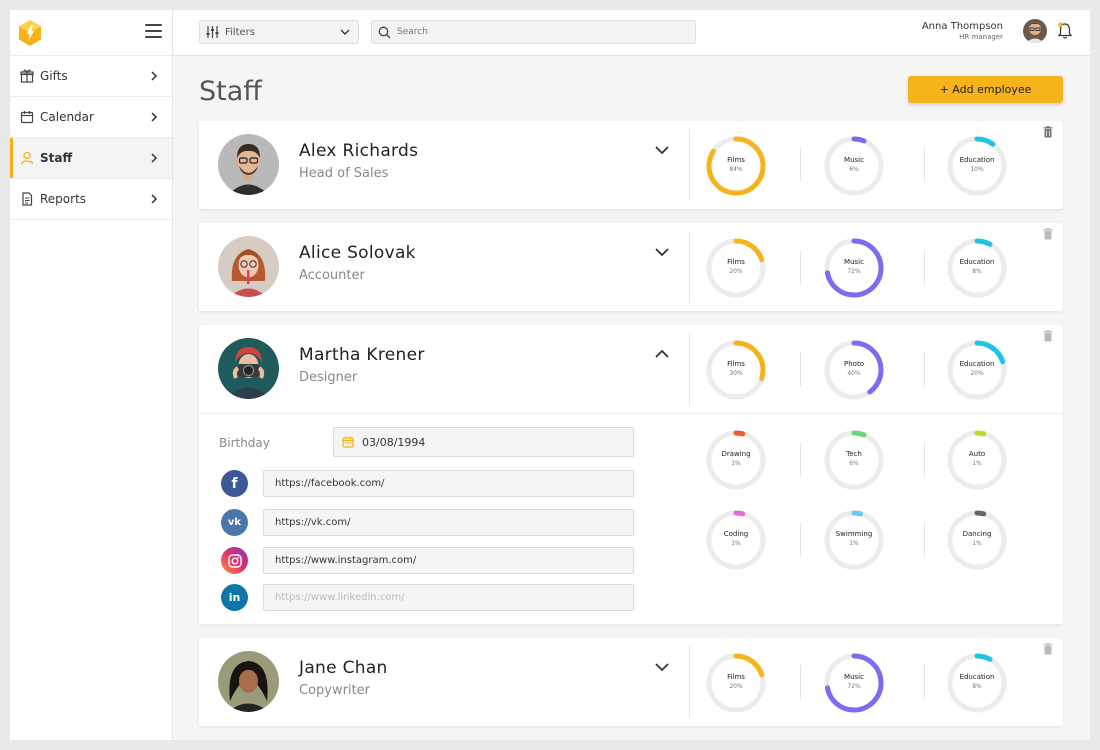  Describe the element at coordinates (91, 76) in the screenshot. I see `sidebar-item-gifts: Gifts` at that location.